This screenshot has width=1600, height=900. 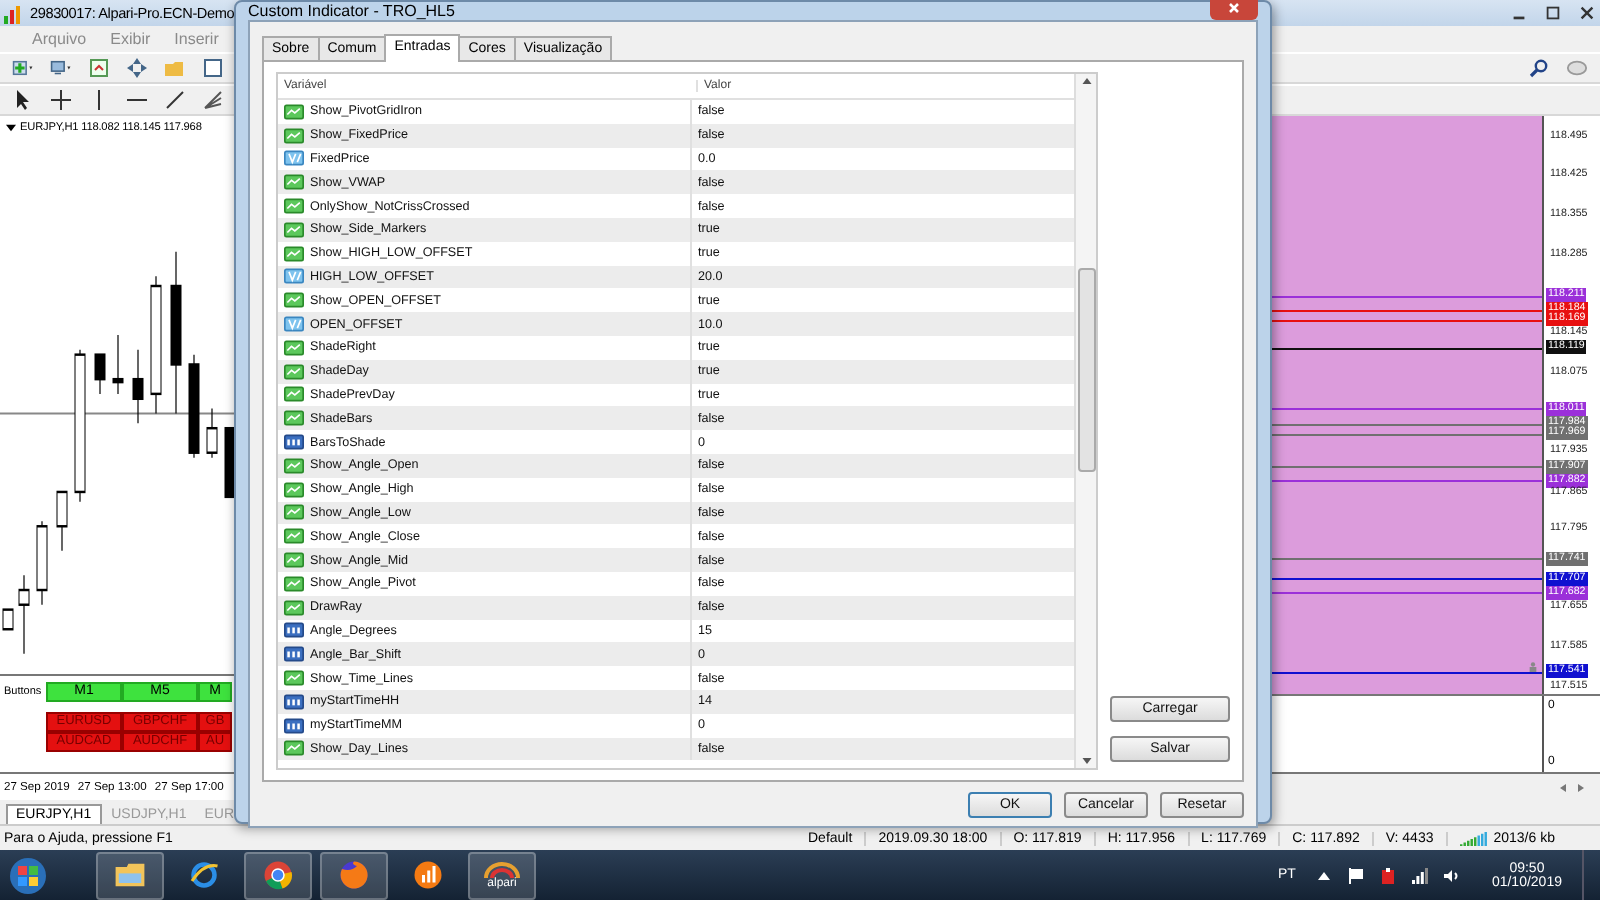 I want to click on right-arrow-icon, so click(x=1580, y=787).